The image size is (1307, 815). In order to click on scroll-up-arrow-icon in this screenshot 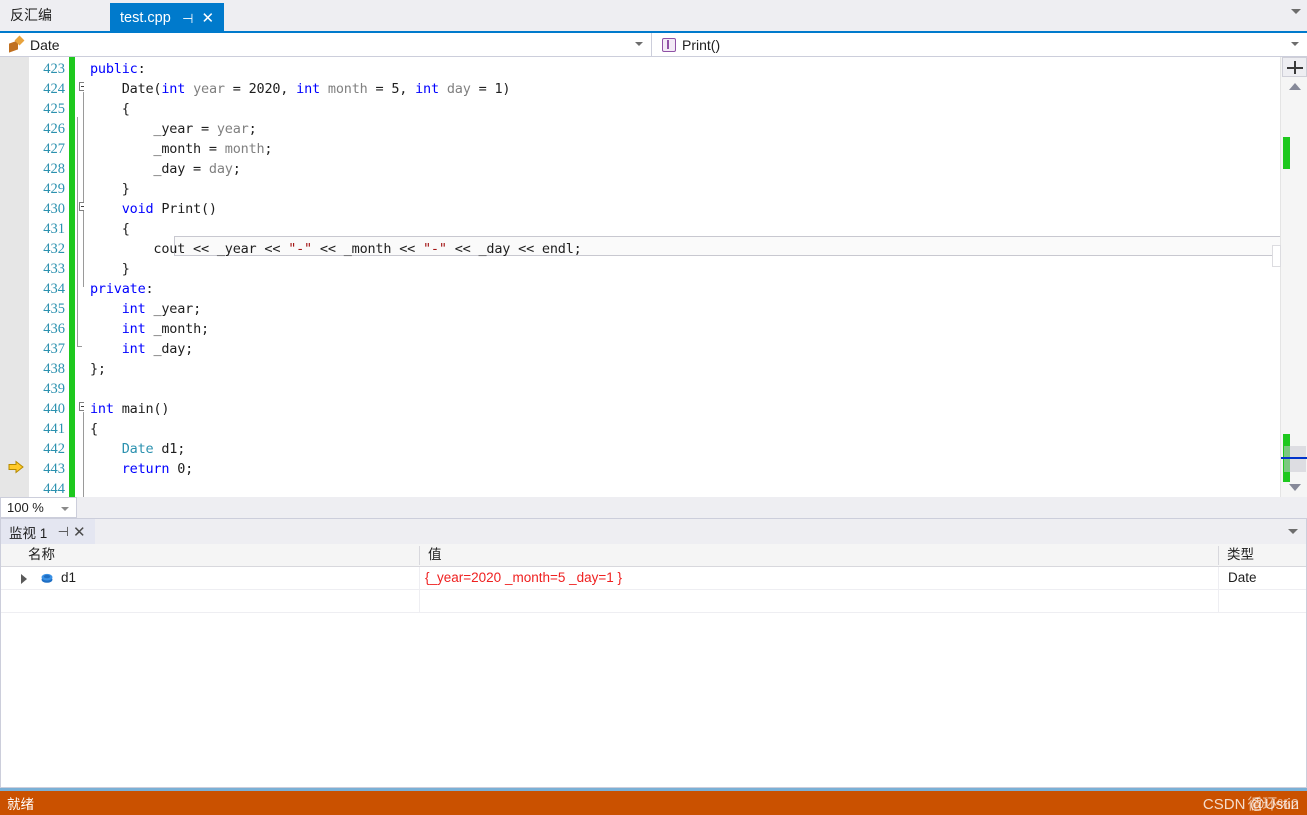, I will do `click(1295, 86)`.